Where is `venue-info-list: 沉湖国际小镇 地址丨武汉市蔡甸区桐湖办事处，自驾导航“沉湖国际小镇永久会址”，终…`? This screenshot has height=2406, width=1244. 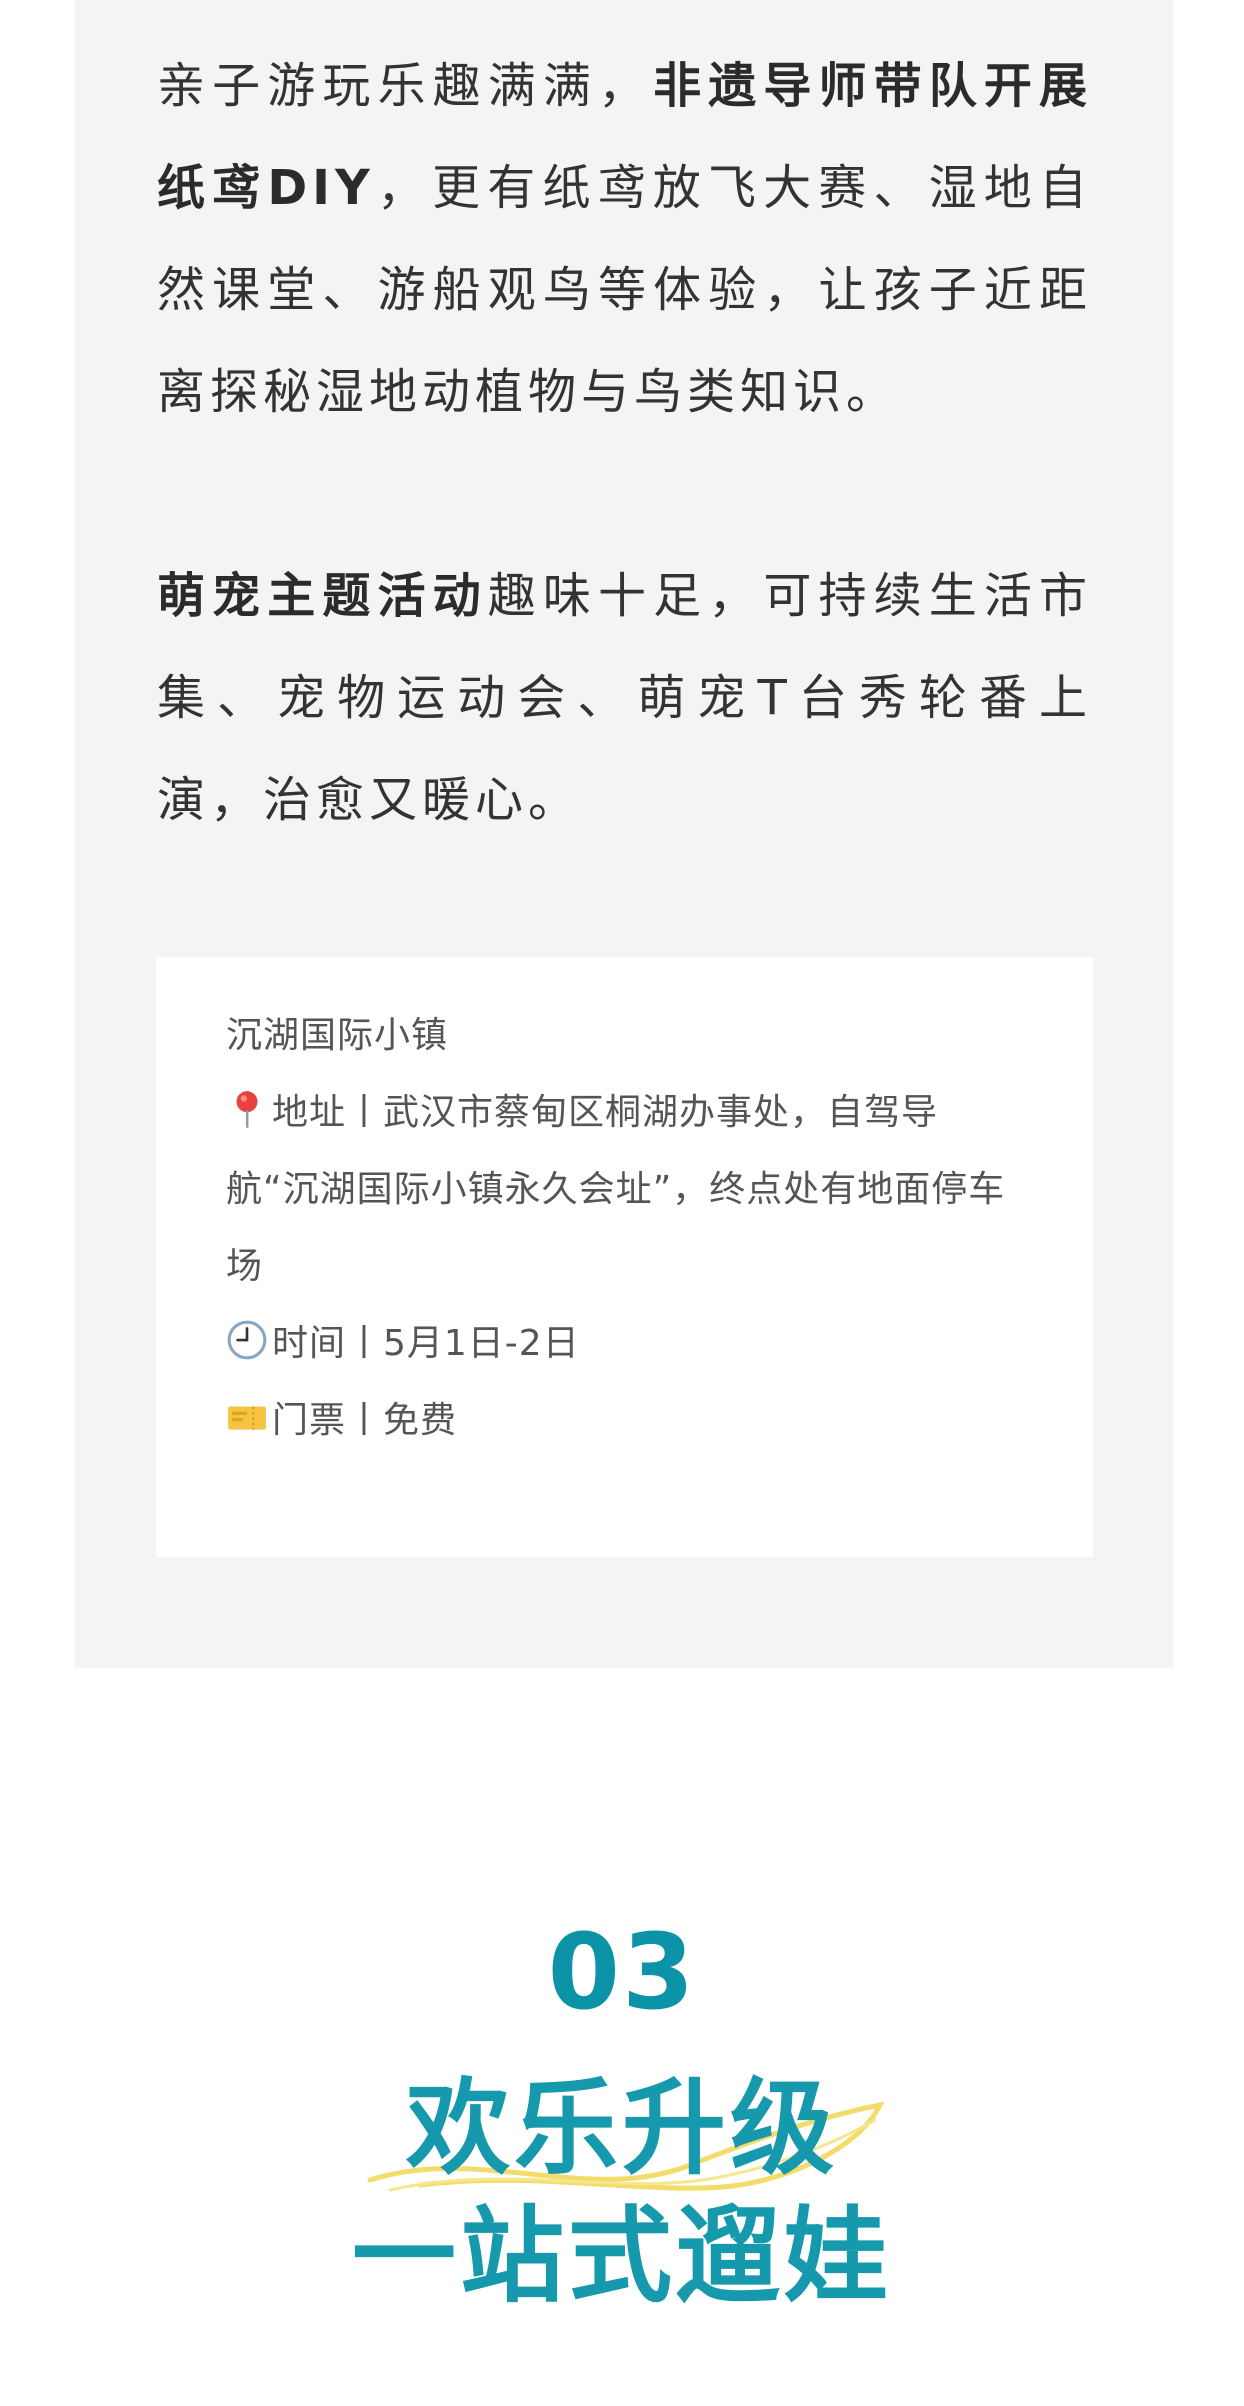 venue-info-list: 沉湖国际小镇 地址丨武汉市蔡甸区桐湖办事处，自驾导航“沉湖国际小镇永久会址”，终… is located at coordinates (626, 1228).